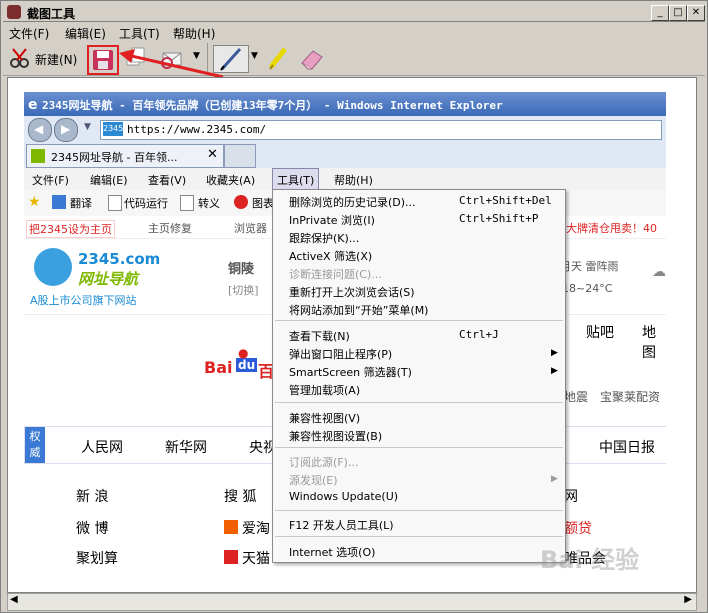  I want to click on city-name: 铜陵, so click(241, 269).